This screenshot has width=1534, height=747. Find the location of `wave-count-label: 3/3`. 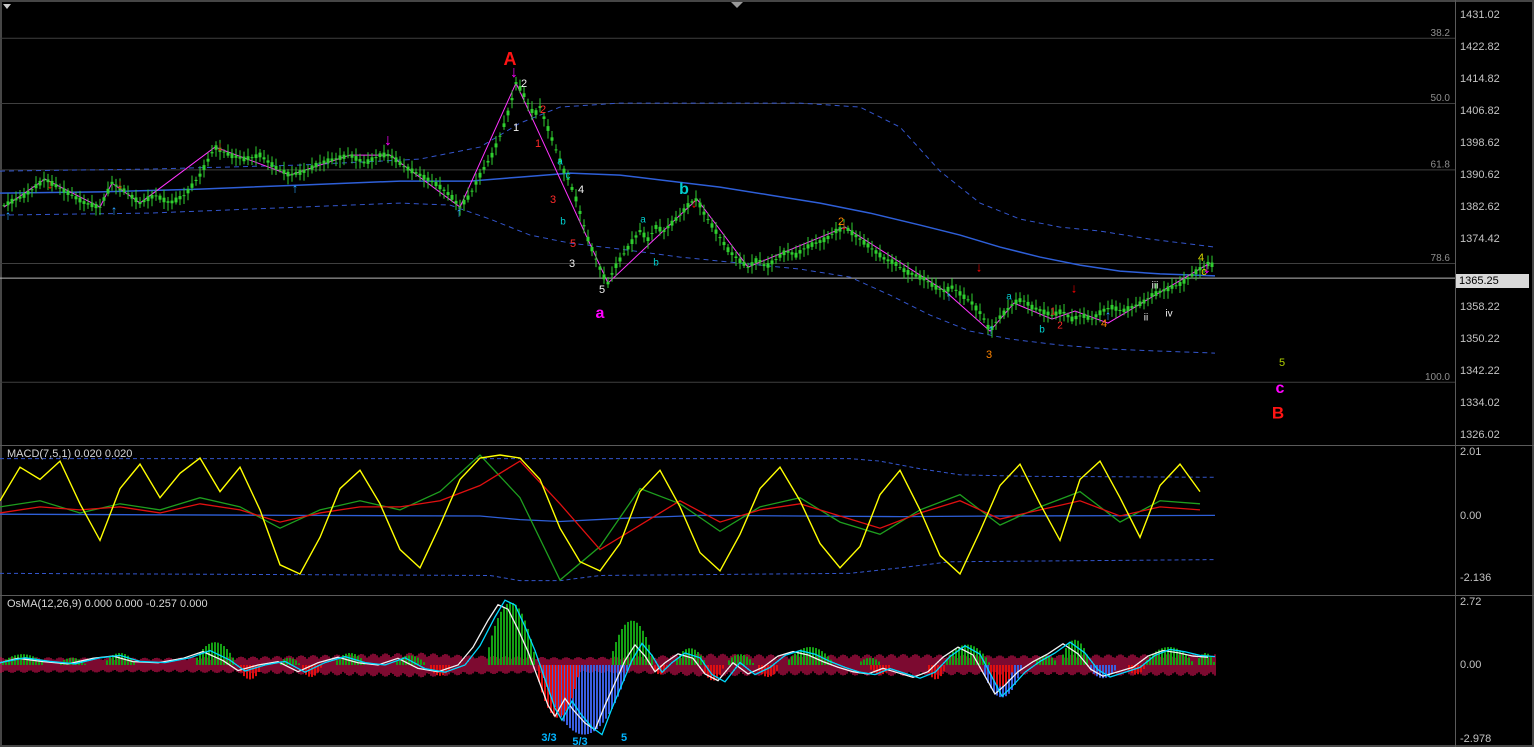

wave-count-label: 3/3 is located at coordinates (548, 738).